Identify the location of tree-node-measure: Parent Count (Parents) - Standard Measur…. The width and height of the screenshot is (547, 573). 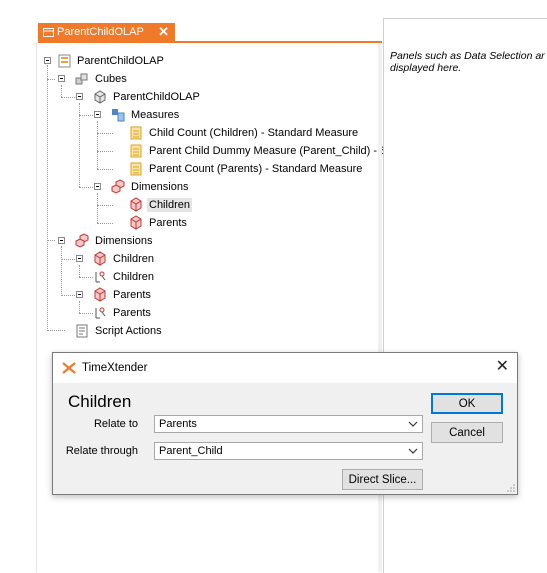
(246, 169).